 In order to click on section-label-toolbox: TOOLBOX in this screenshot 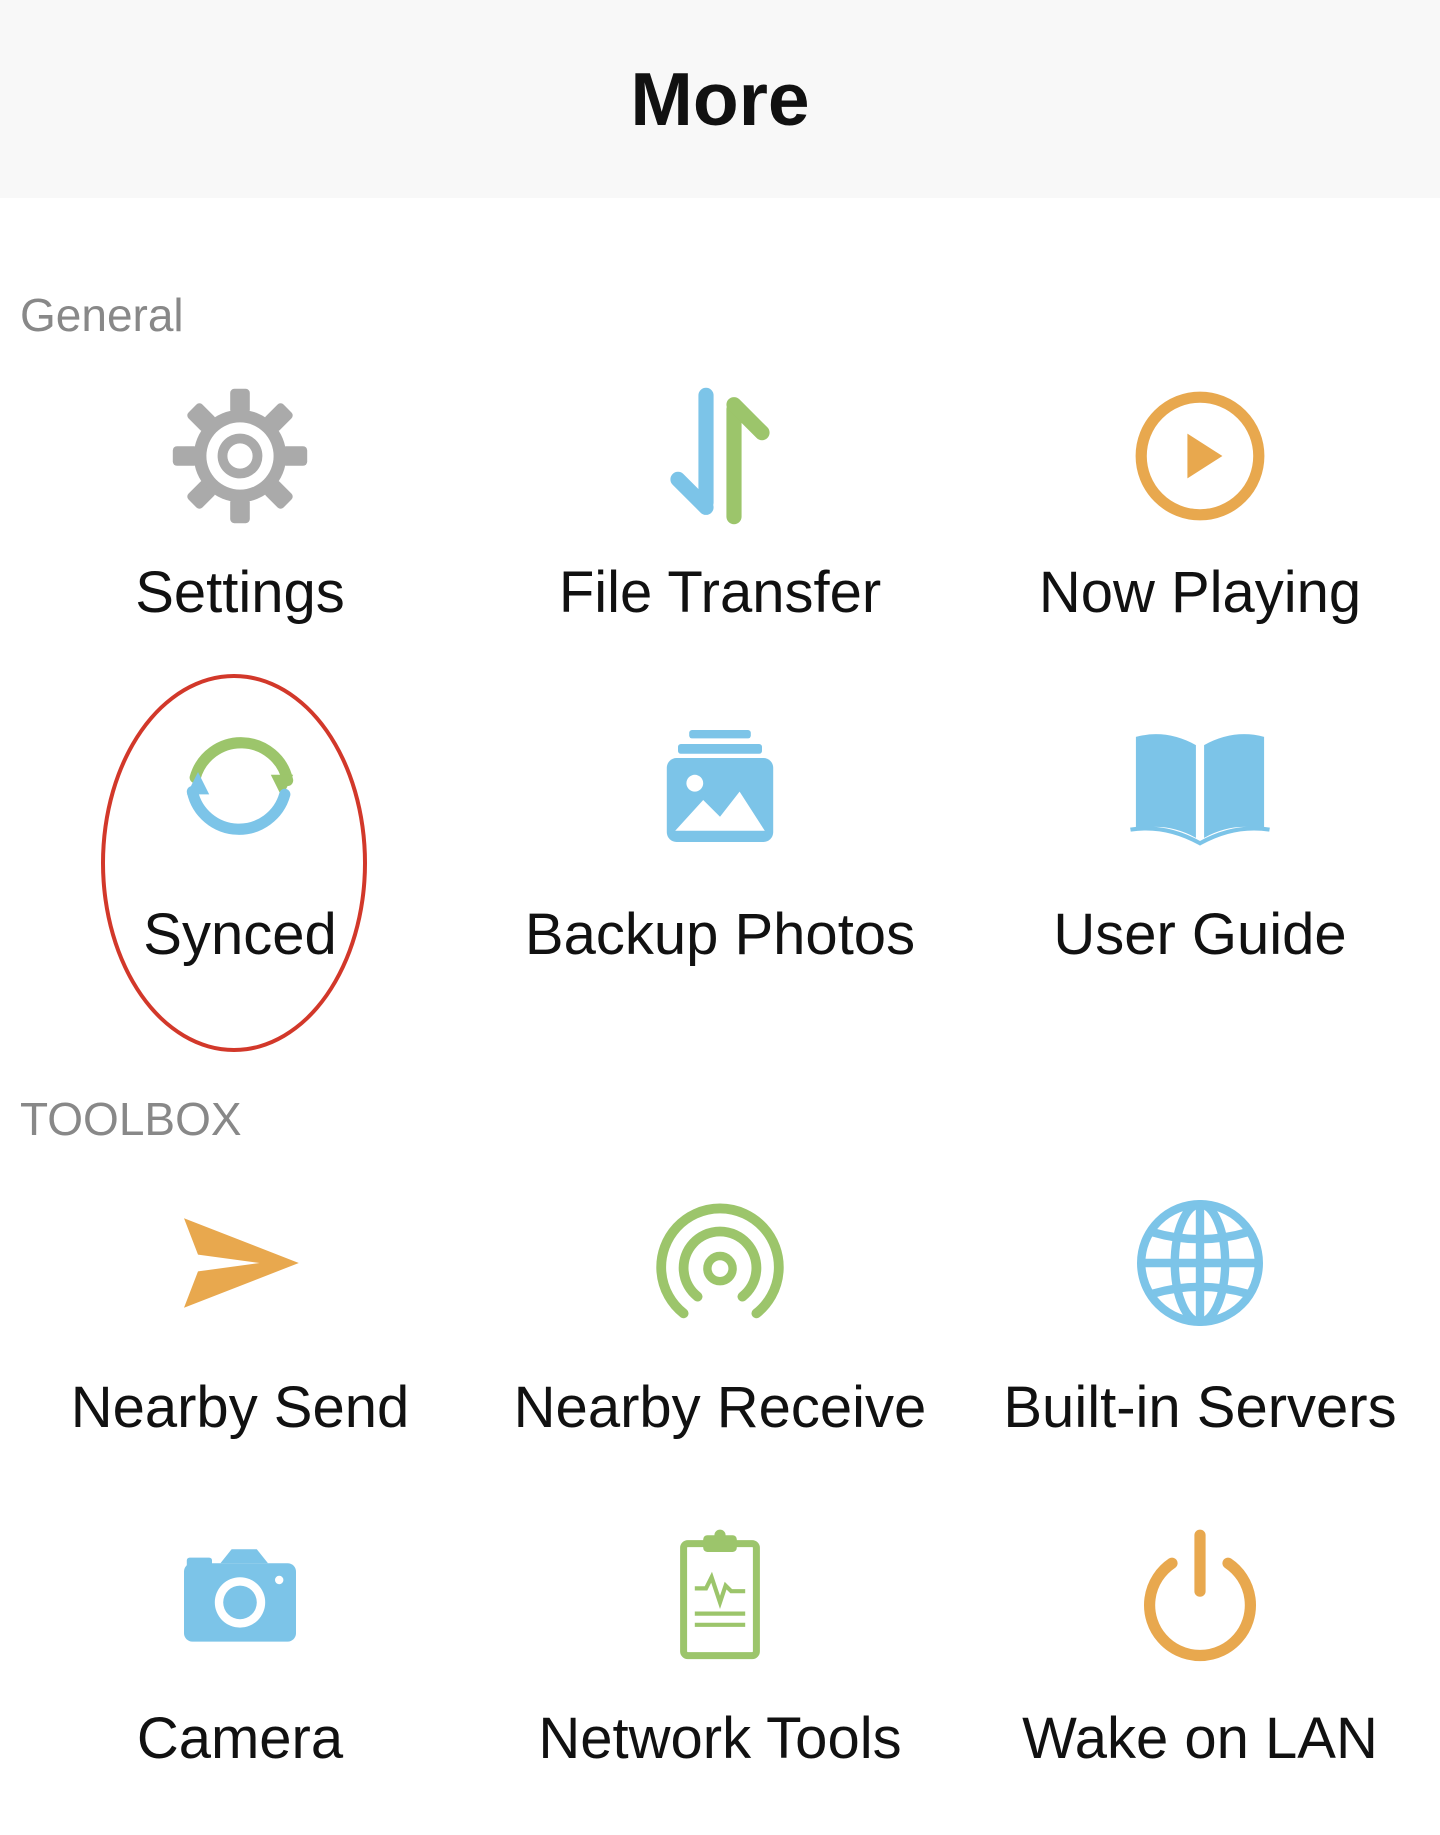, I will do `click(131, 1119)`.